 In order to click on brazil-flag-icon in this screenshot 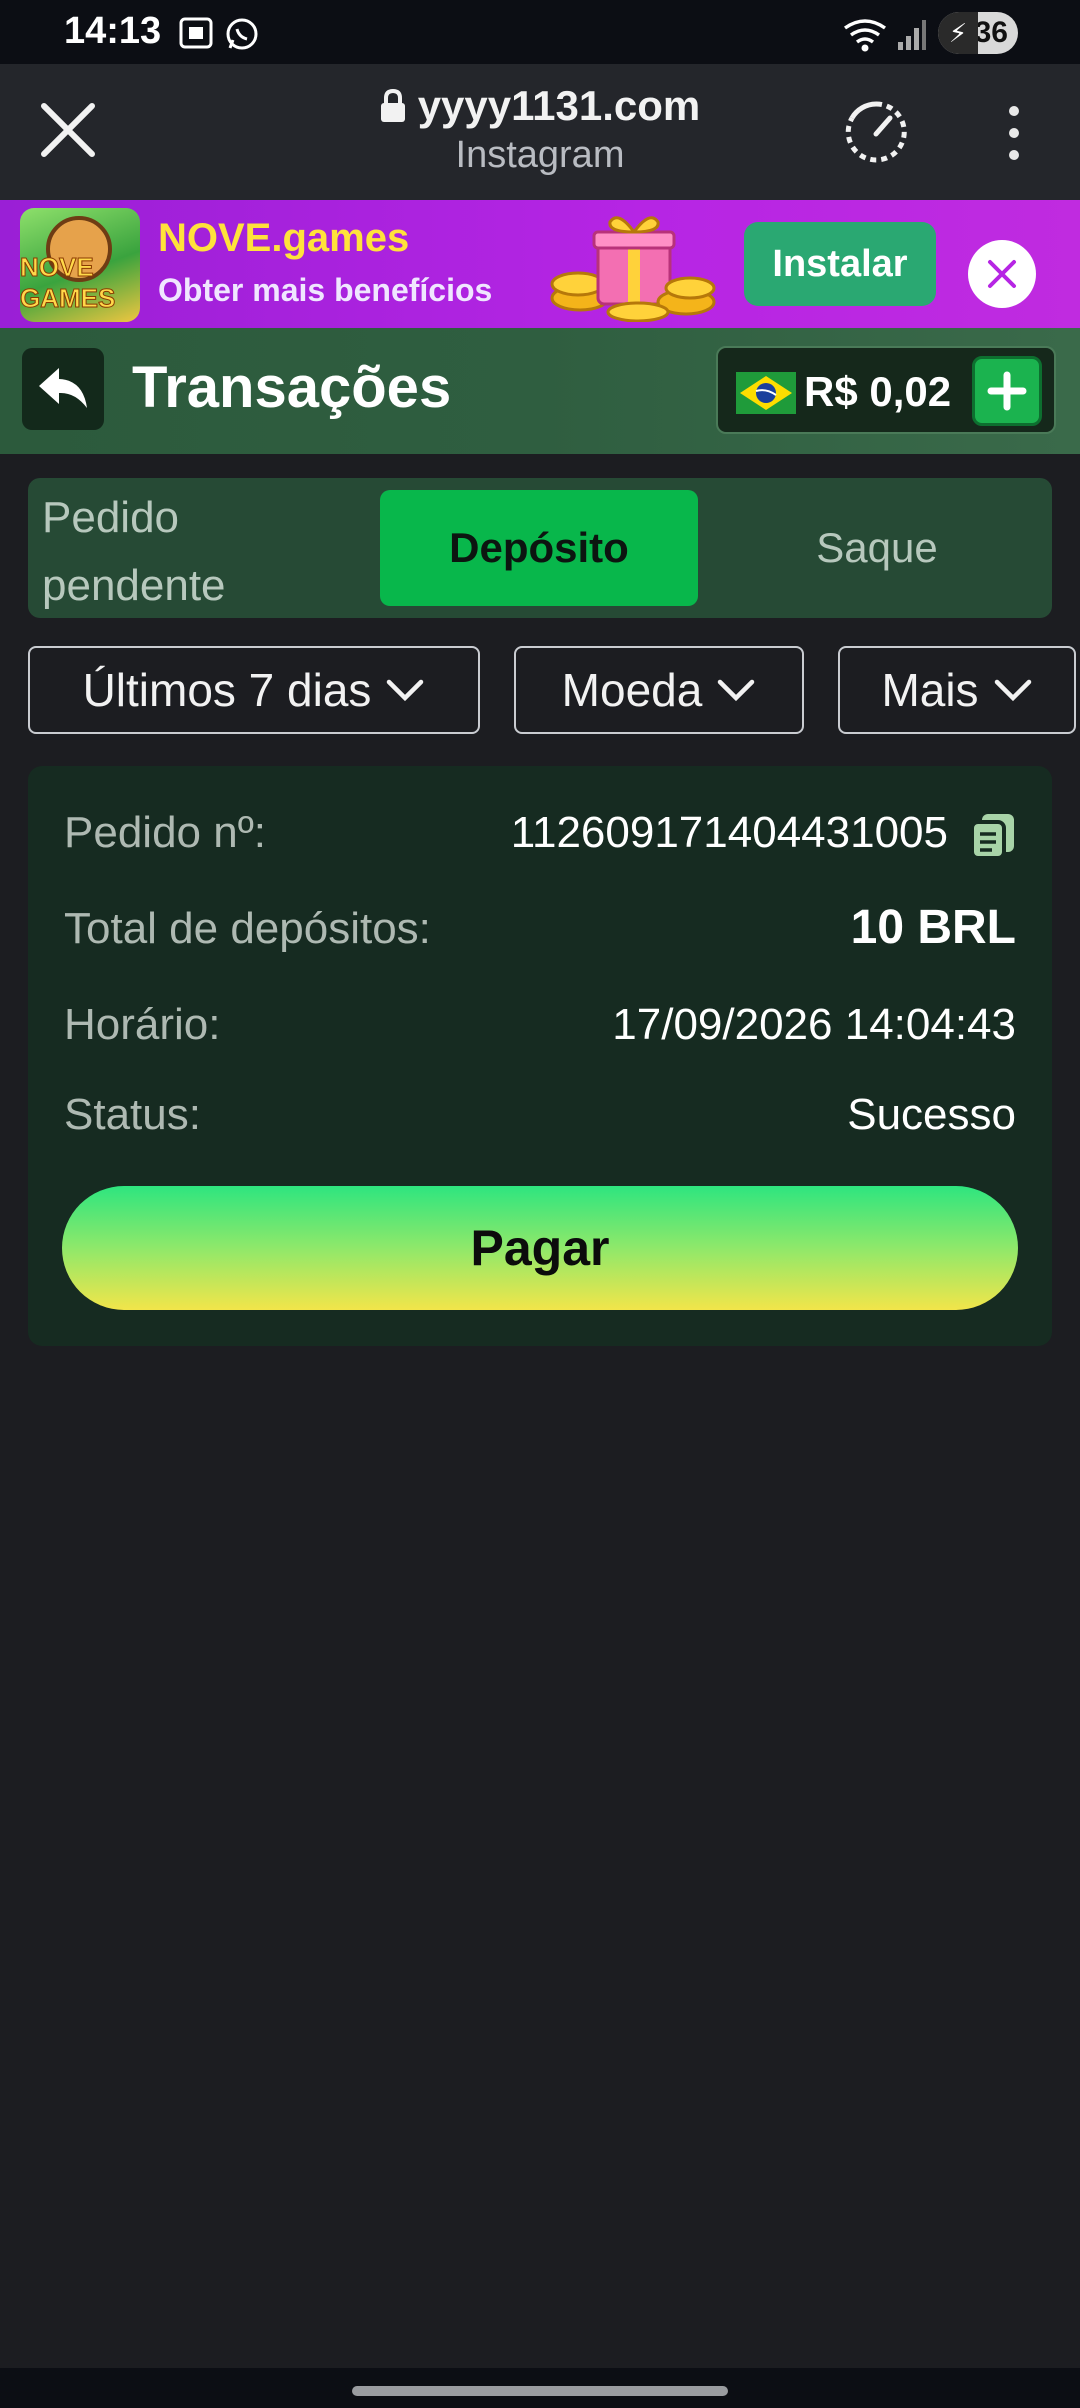, I will do `click(766, 393)`.